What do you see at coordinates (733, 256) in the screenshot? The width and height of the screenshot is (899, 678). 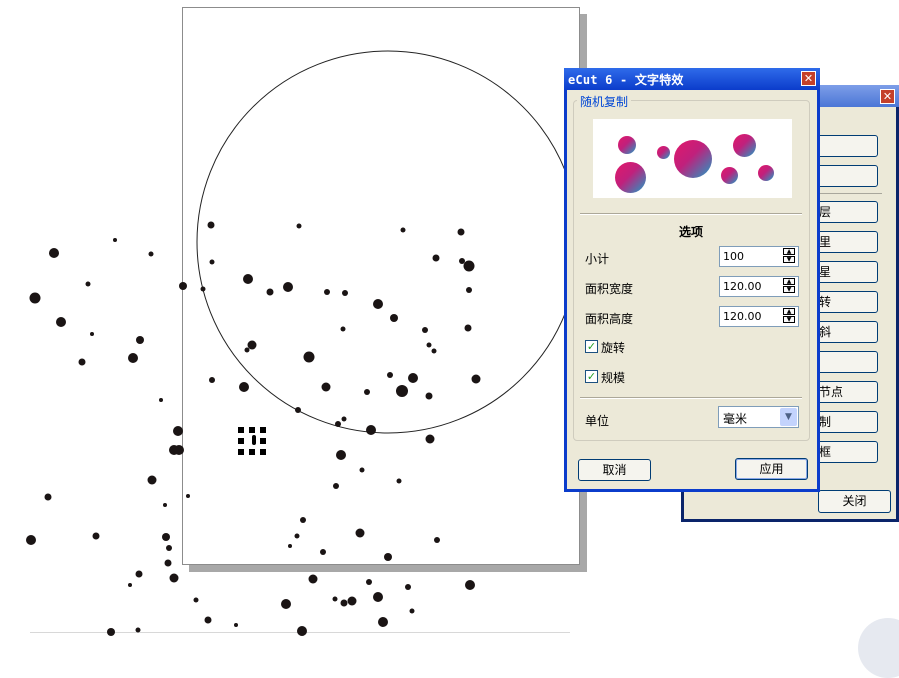 I see `subtotal-value: 100` at bounding box center [733, 256].